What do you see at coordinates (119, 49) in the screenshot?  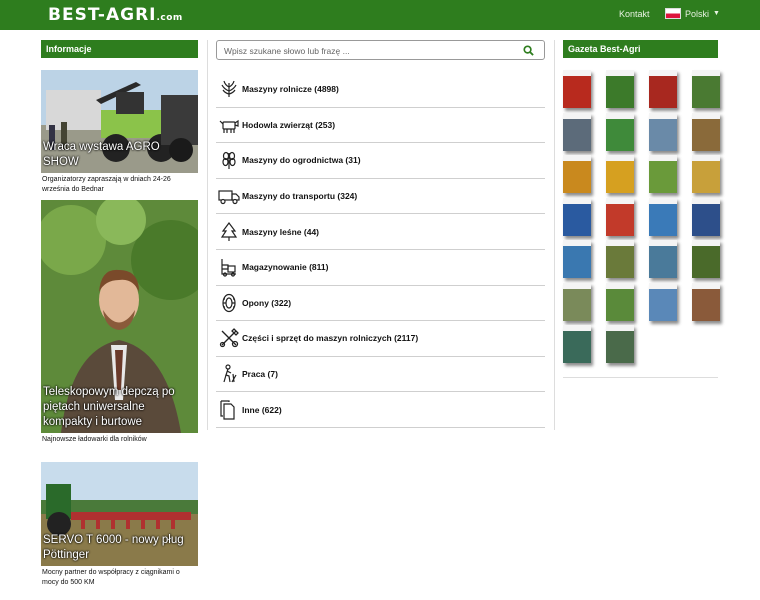 I see `news-section-title: Informacje` at bounding box center [119, 49].